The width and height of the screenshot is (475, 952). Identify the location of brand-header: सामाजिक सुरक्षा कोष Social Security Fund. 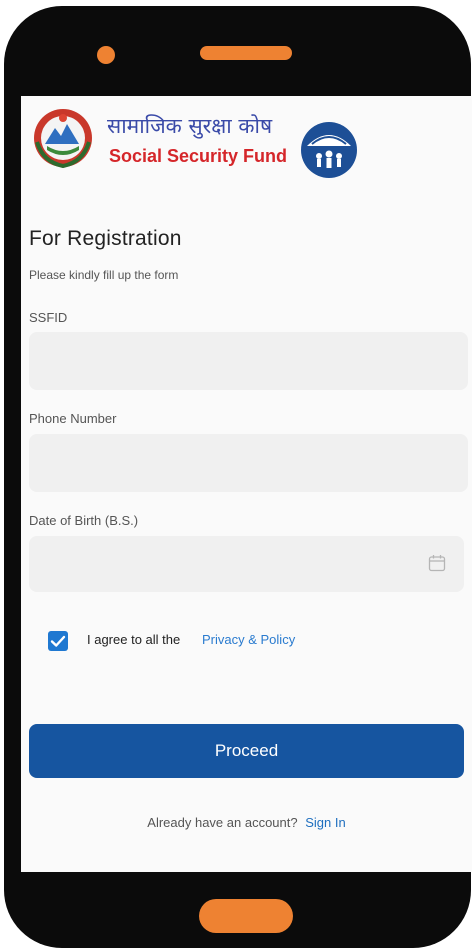
(196, 142).